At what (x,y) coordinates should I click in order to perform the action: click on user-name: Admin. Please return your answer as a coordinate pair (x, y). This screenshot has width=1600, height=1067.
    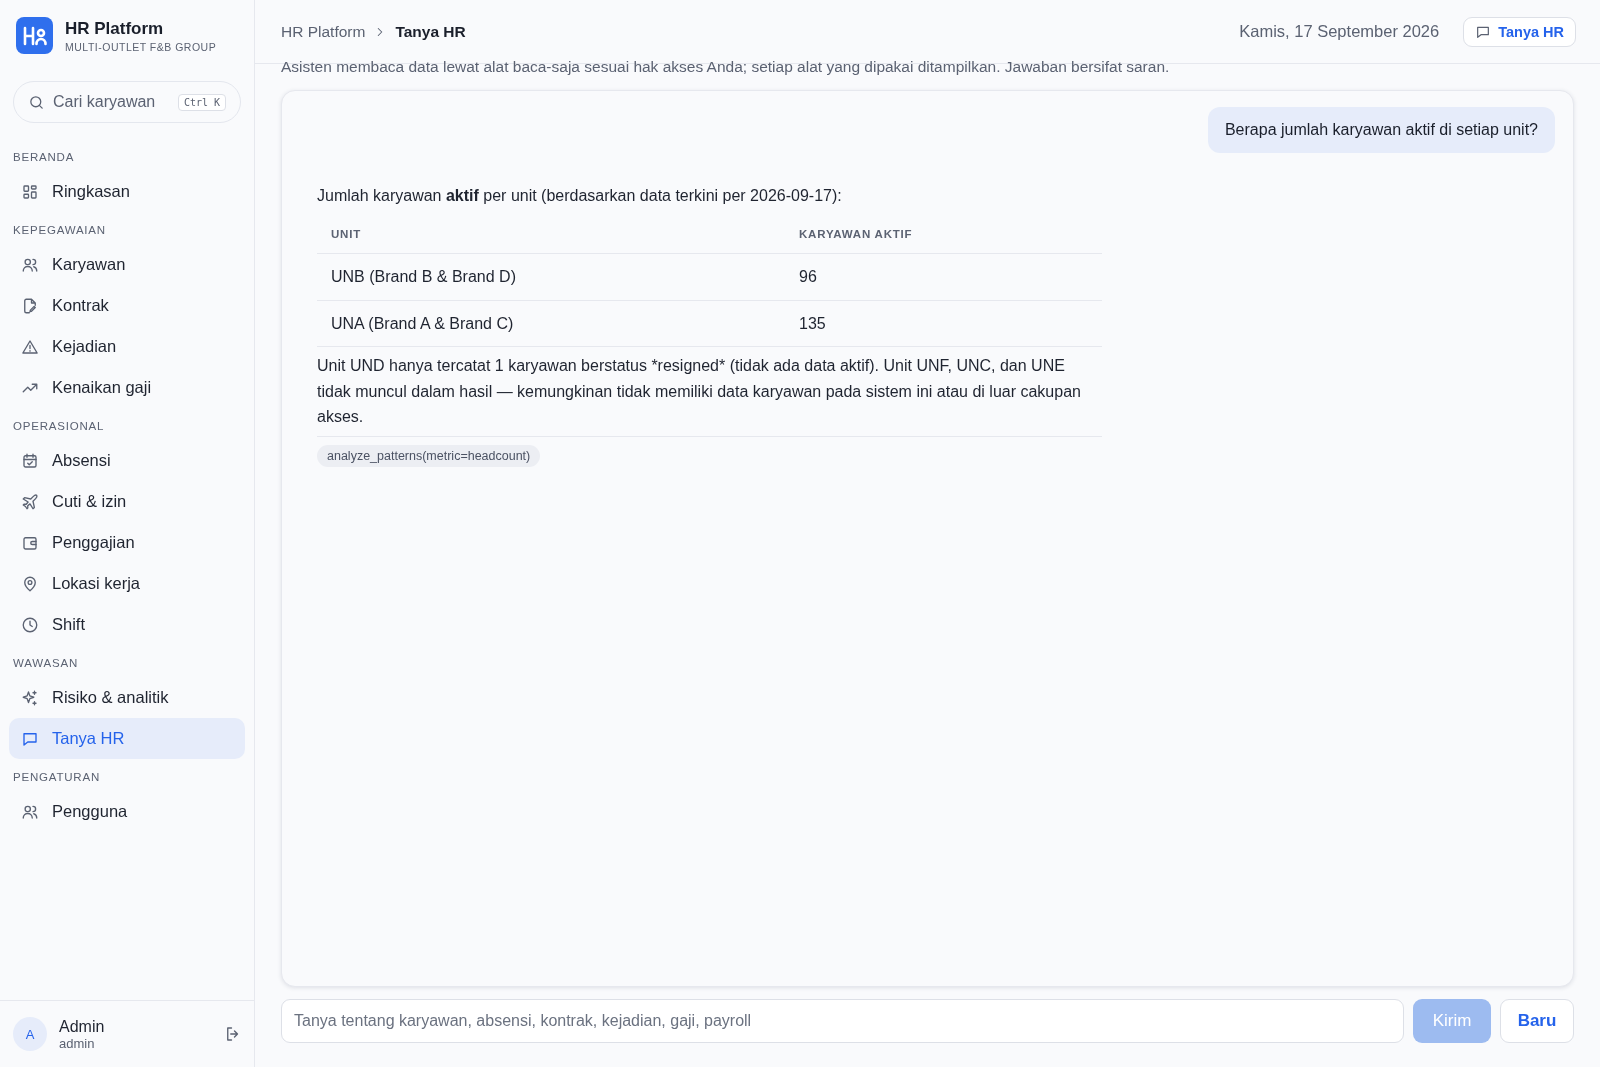
    Looking at the image, I should click on (82, 1026).